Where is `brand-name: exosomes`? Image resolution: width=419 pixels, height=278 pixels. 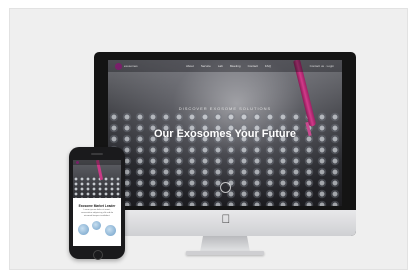
brand-name: exosomes is located at coordinates (131, 66).